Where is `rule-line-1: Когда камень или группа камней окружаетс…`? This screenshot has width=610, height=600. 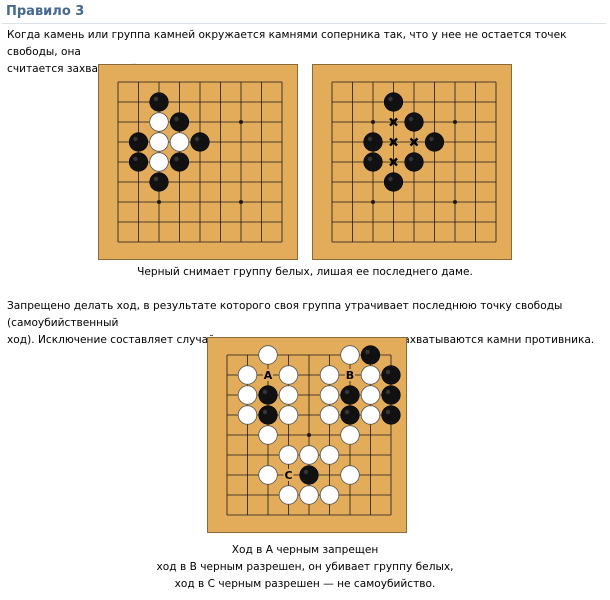
rule-line-1: Когда камень или группа камней окружаетс… is located at coordinates (287, 43).